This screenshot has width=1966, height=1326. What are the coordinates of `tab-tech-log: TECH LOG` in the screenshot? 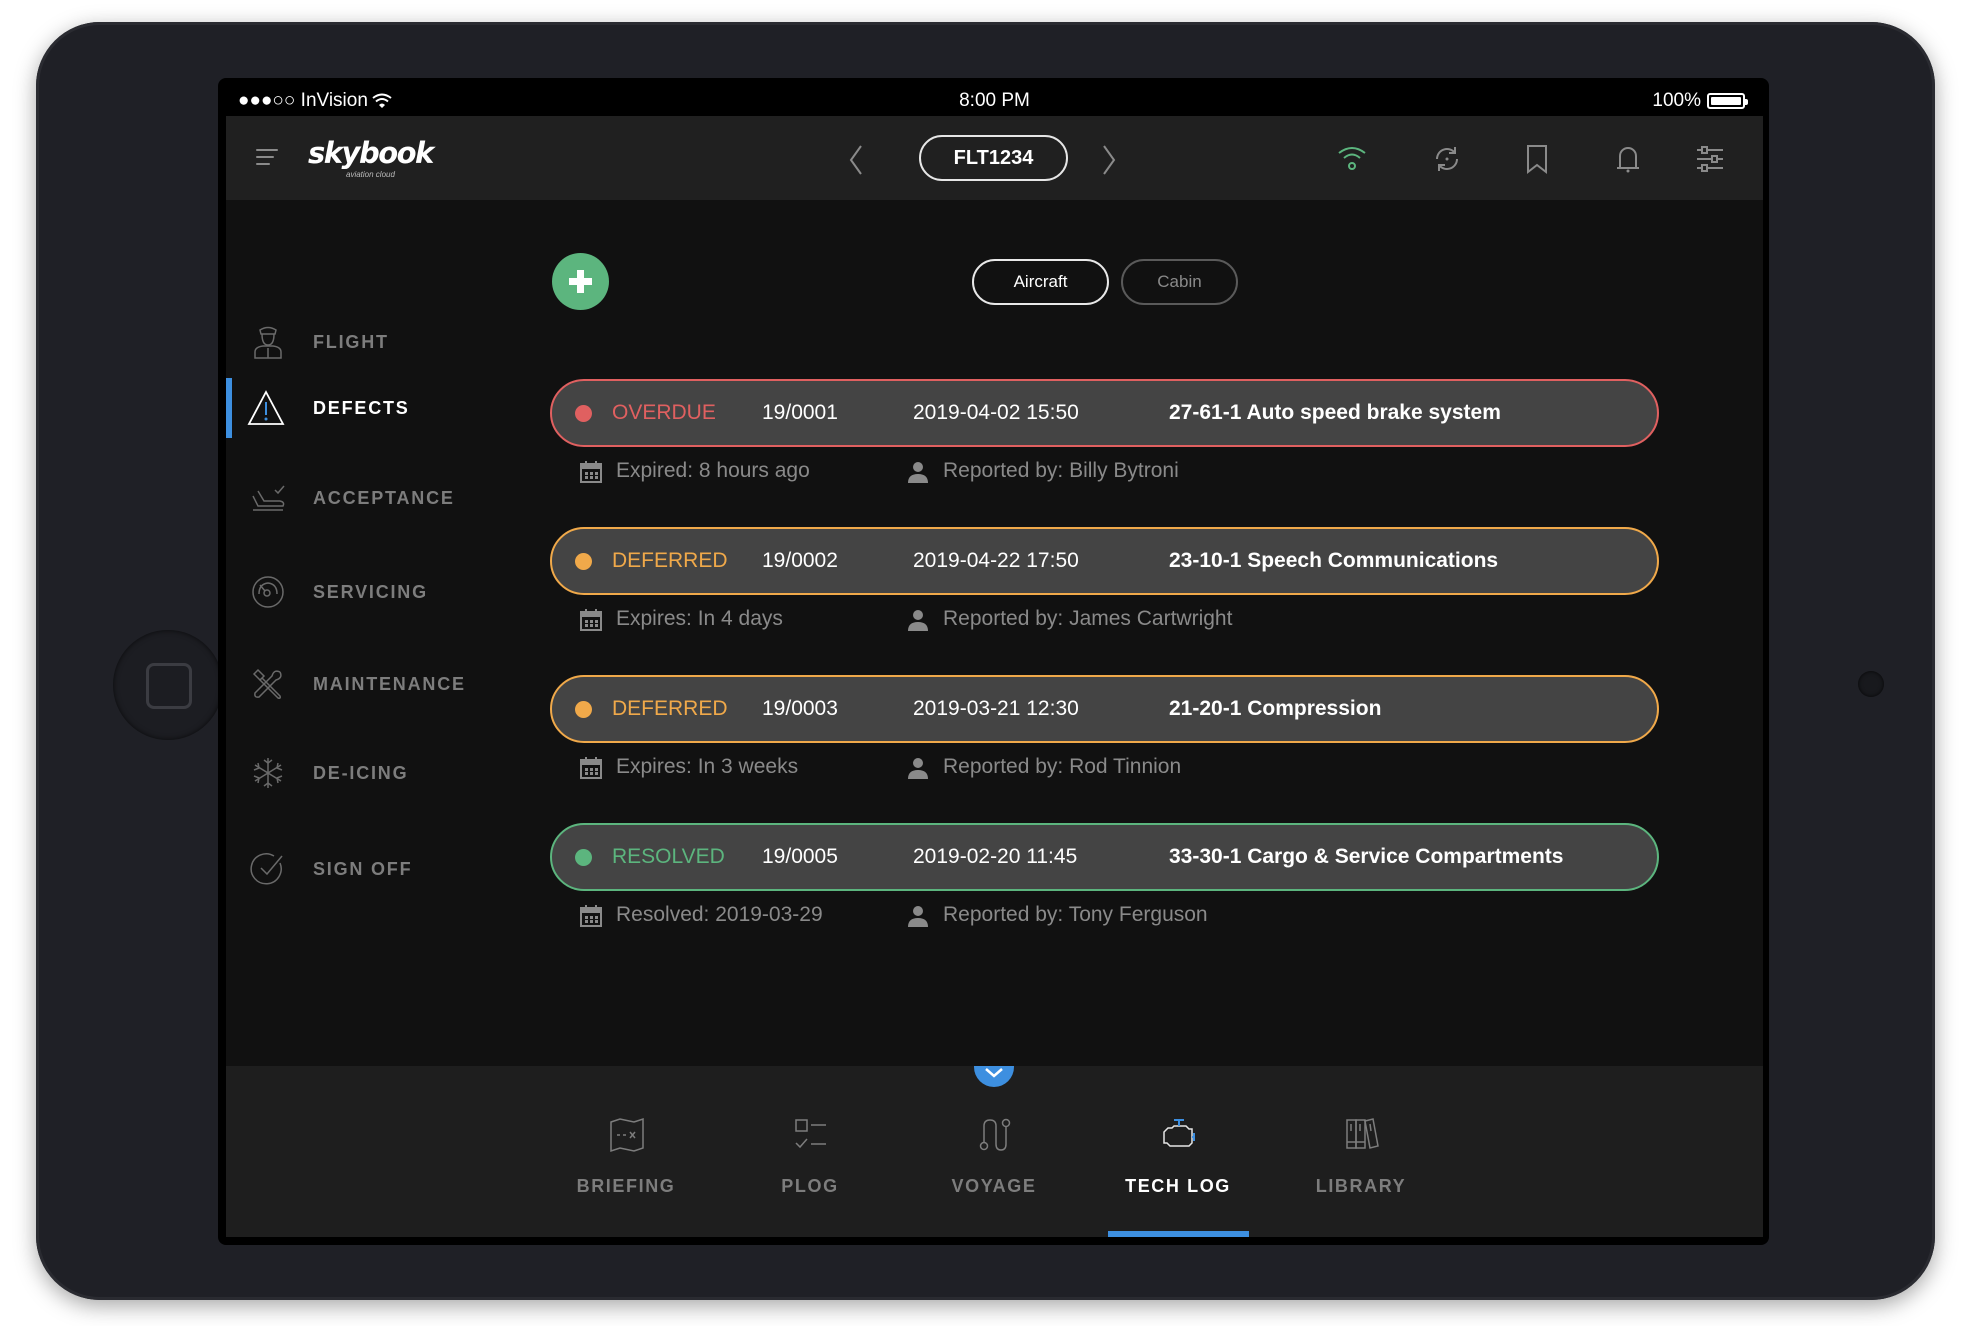 It's located at (1178, 1156).